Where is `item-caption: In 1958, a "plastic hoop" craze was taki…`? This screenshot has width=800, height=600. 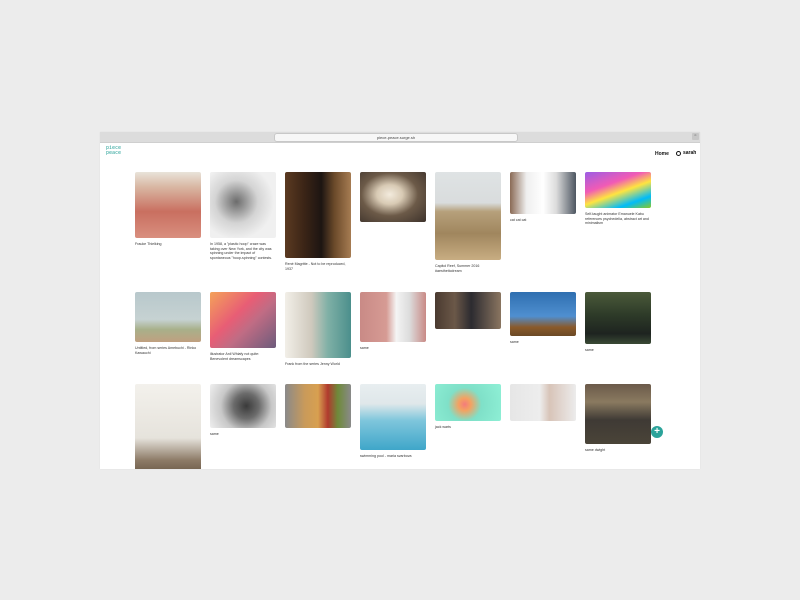 item-caption: In 1958, a "plastic hoop" craze was taki… is located at coordinates (241, 251).